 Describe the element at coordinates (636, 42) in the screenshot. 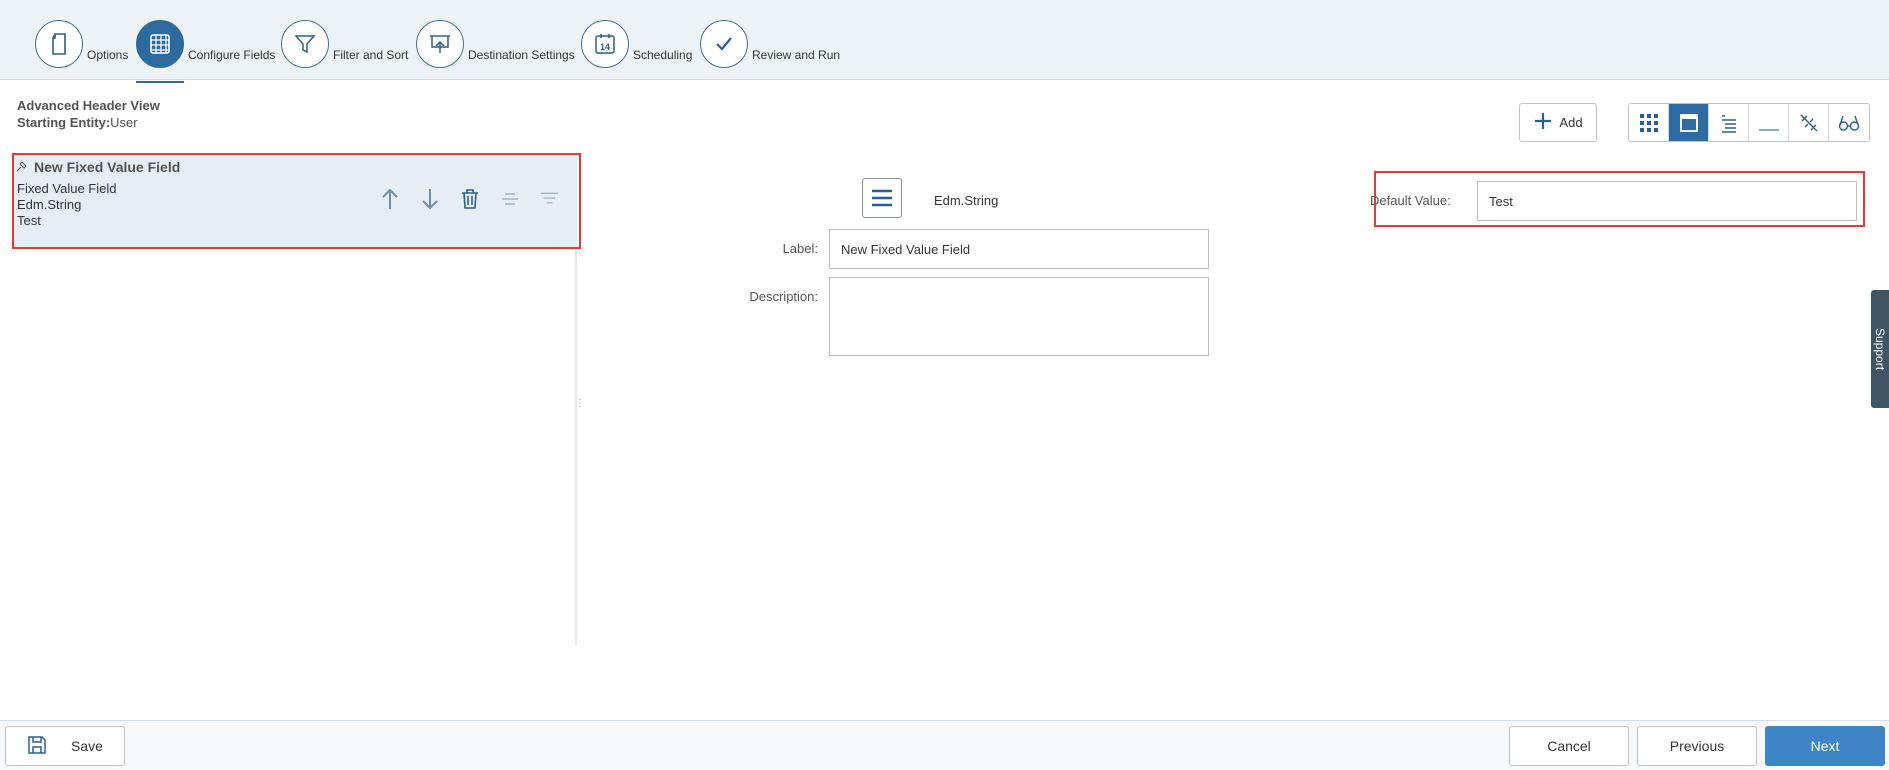

I see `step-scheduling: 14 Scheduling` at that location.